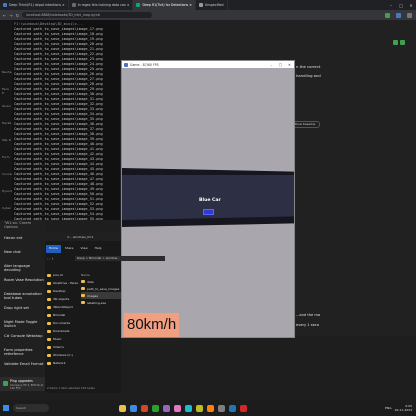 This screenshot has width=416, height=416. Describe the element at coordinates (24, 352) in the screenshot. I see `list-item: Form properties retirefence` at that location.